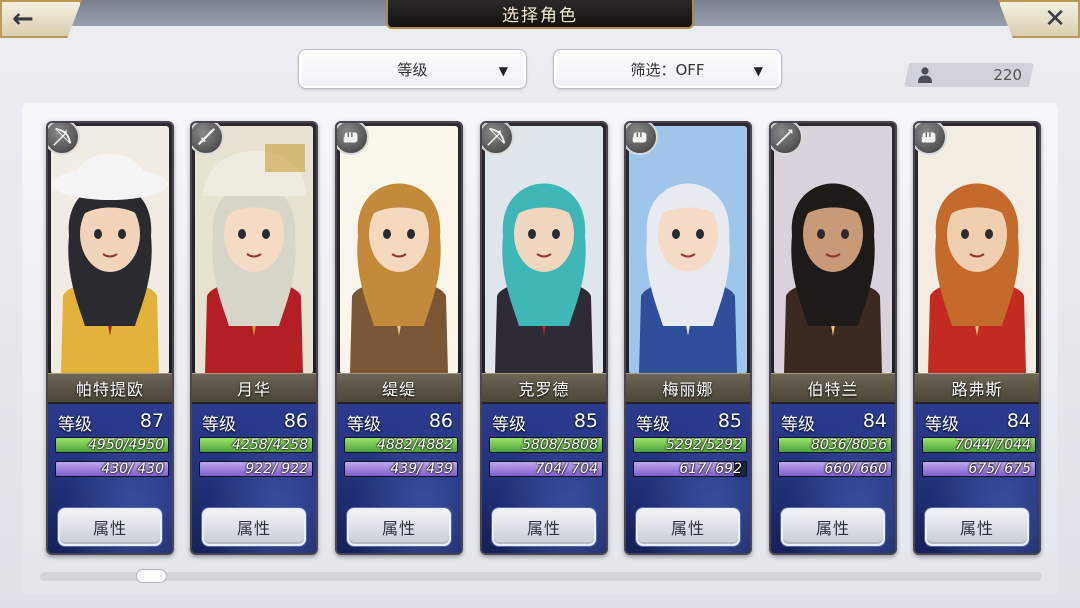 This screenshot has height=608, width=1080. I want to click on character-name: 缇缇, so click(399, 388).